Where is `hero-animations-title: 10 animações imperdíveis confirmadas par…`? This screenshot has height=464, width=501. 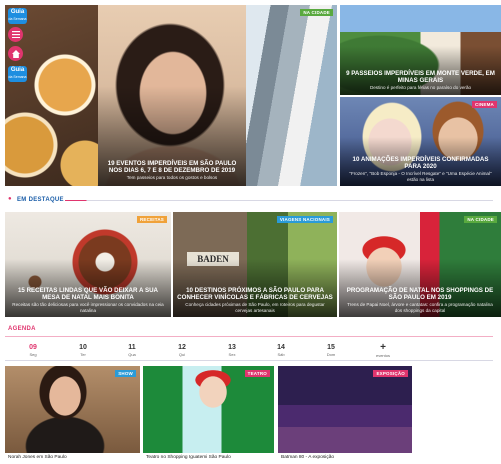
hero-animations-title: 10 animações imperdíveis confirmadas par… is located at coordinates (420, 163).